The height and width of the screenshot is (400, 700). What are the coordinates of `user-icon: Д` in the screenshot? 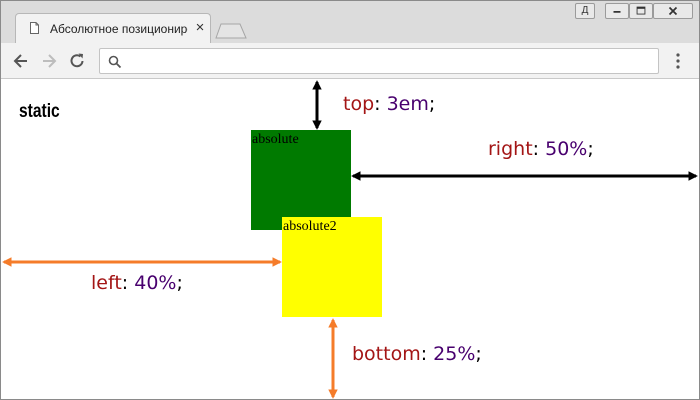 It's located at (585, 10).